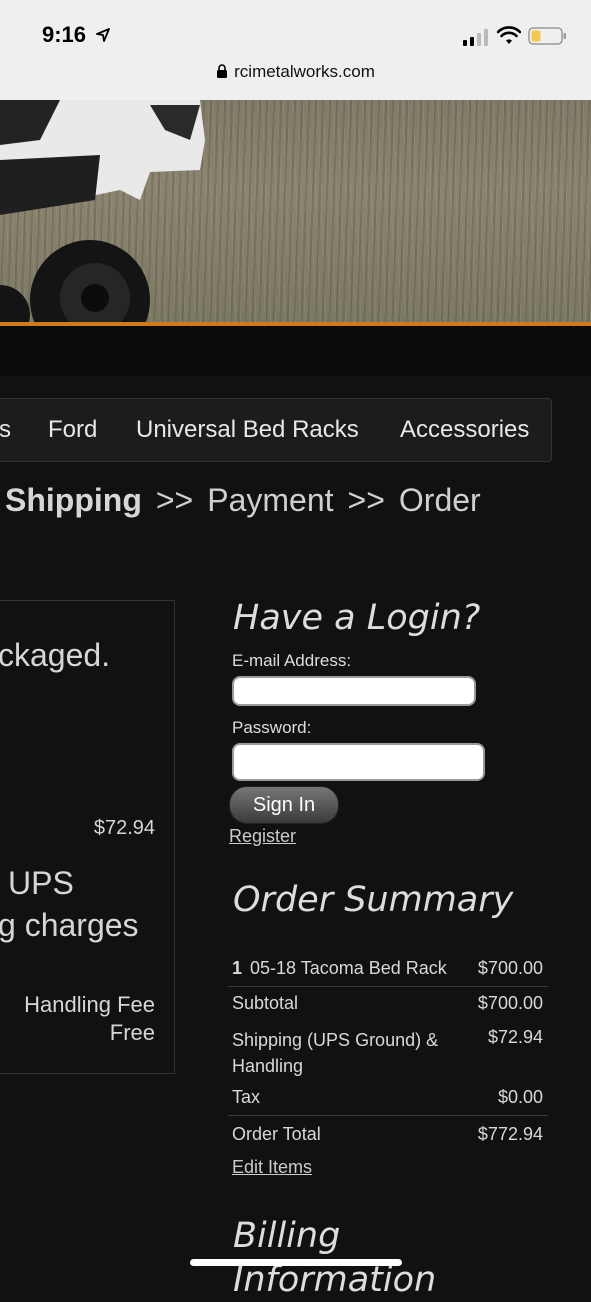  What do you see at coordinates (272, 1167) in the screenshot?
I see `edit-items-link: Edit Items` at bounding box center [272, 1167].